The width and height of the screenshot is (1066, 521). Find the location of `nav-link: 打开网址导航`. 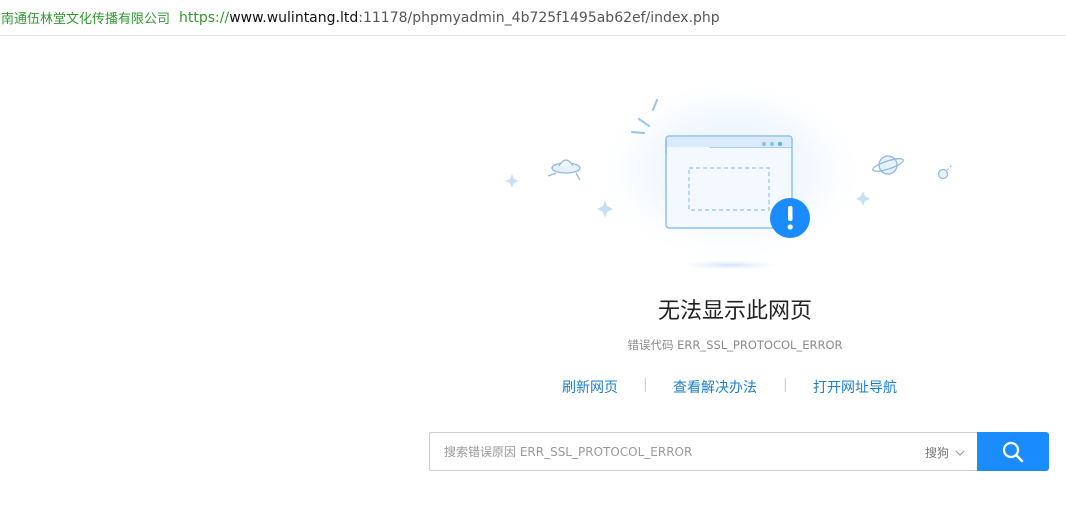

nav-link: 打开网址导航 is located at coordinates (855, 387).